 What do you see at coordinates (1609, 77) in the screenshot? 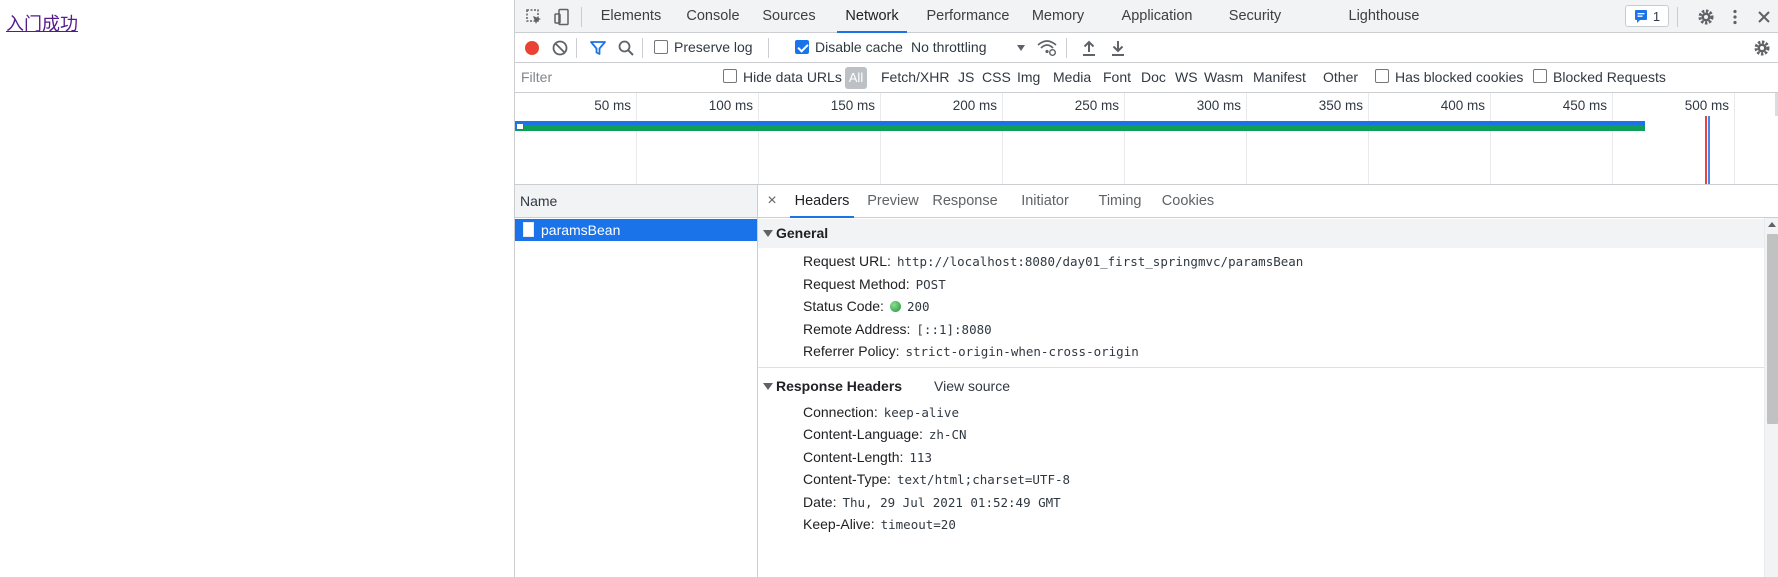
I see `blocked-requests-label: Blocked Requests` at bounding box center [1609, 77].